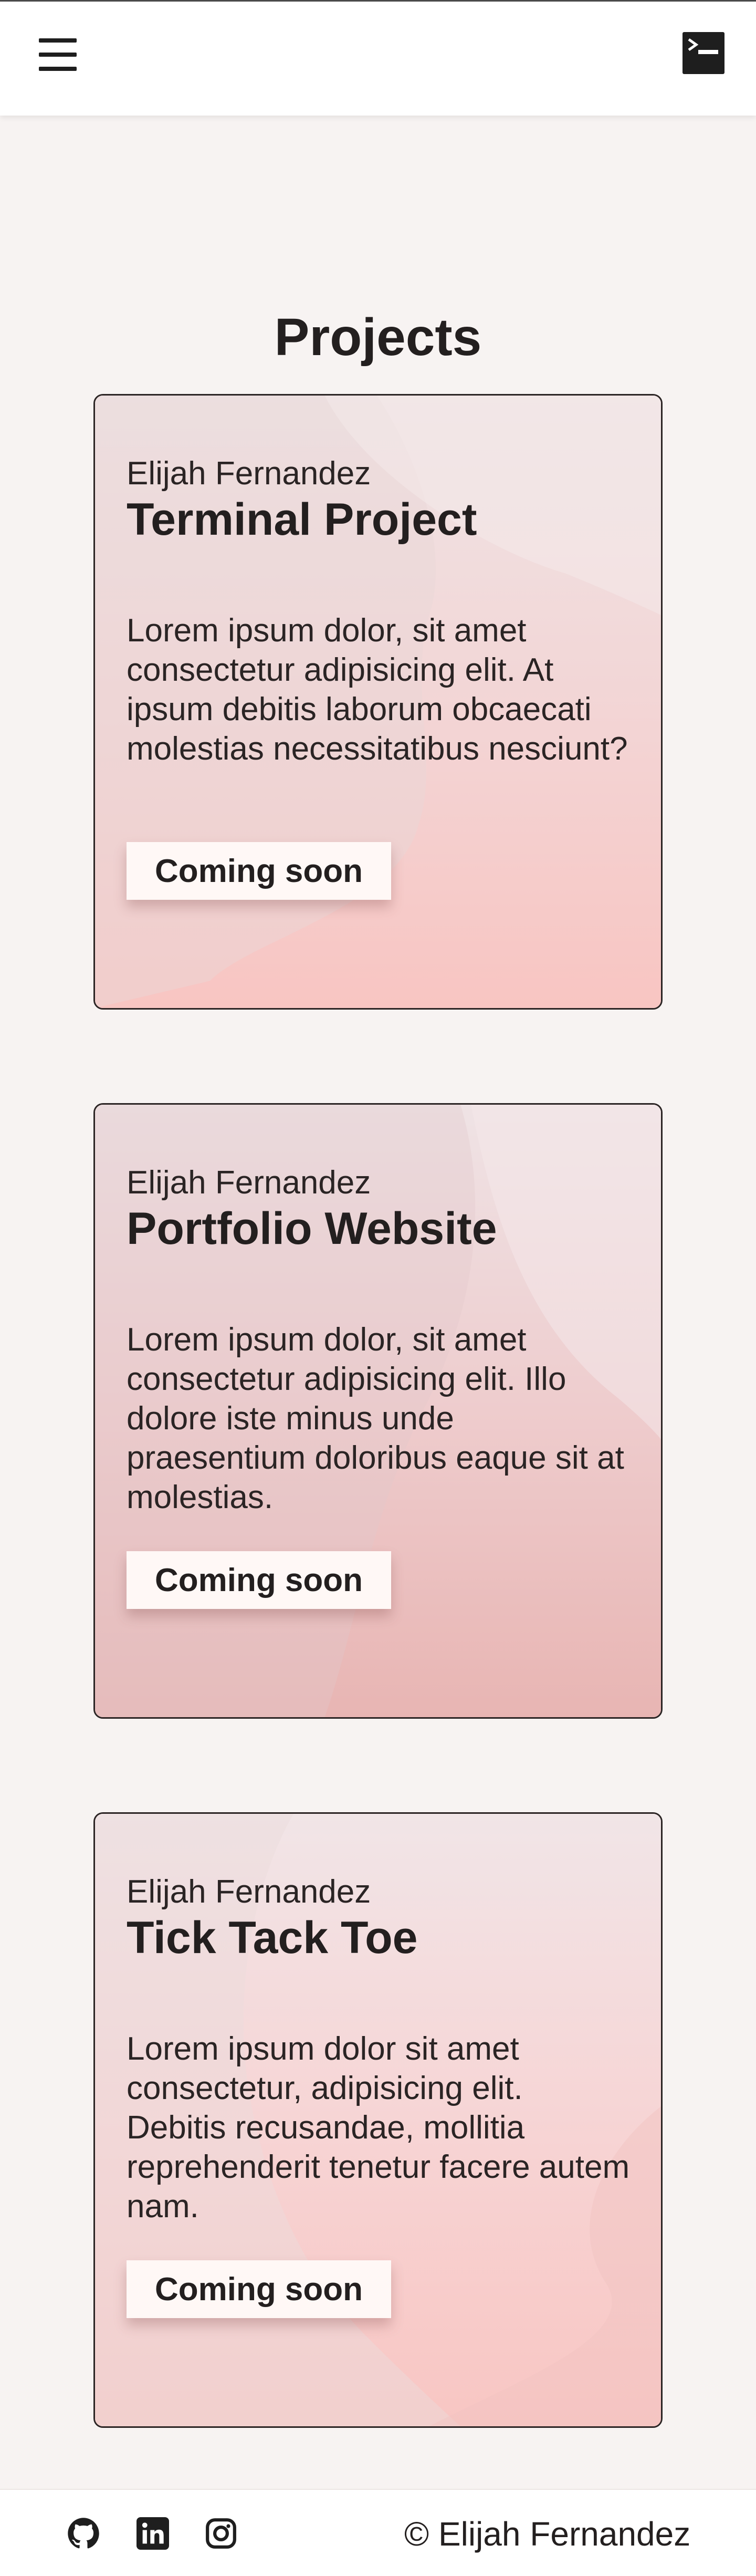  I want to click on project-title: Tick Tack Toe, so click(272, 1938).